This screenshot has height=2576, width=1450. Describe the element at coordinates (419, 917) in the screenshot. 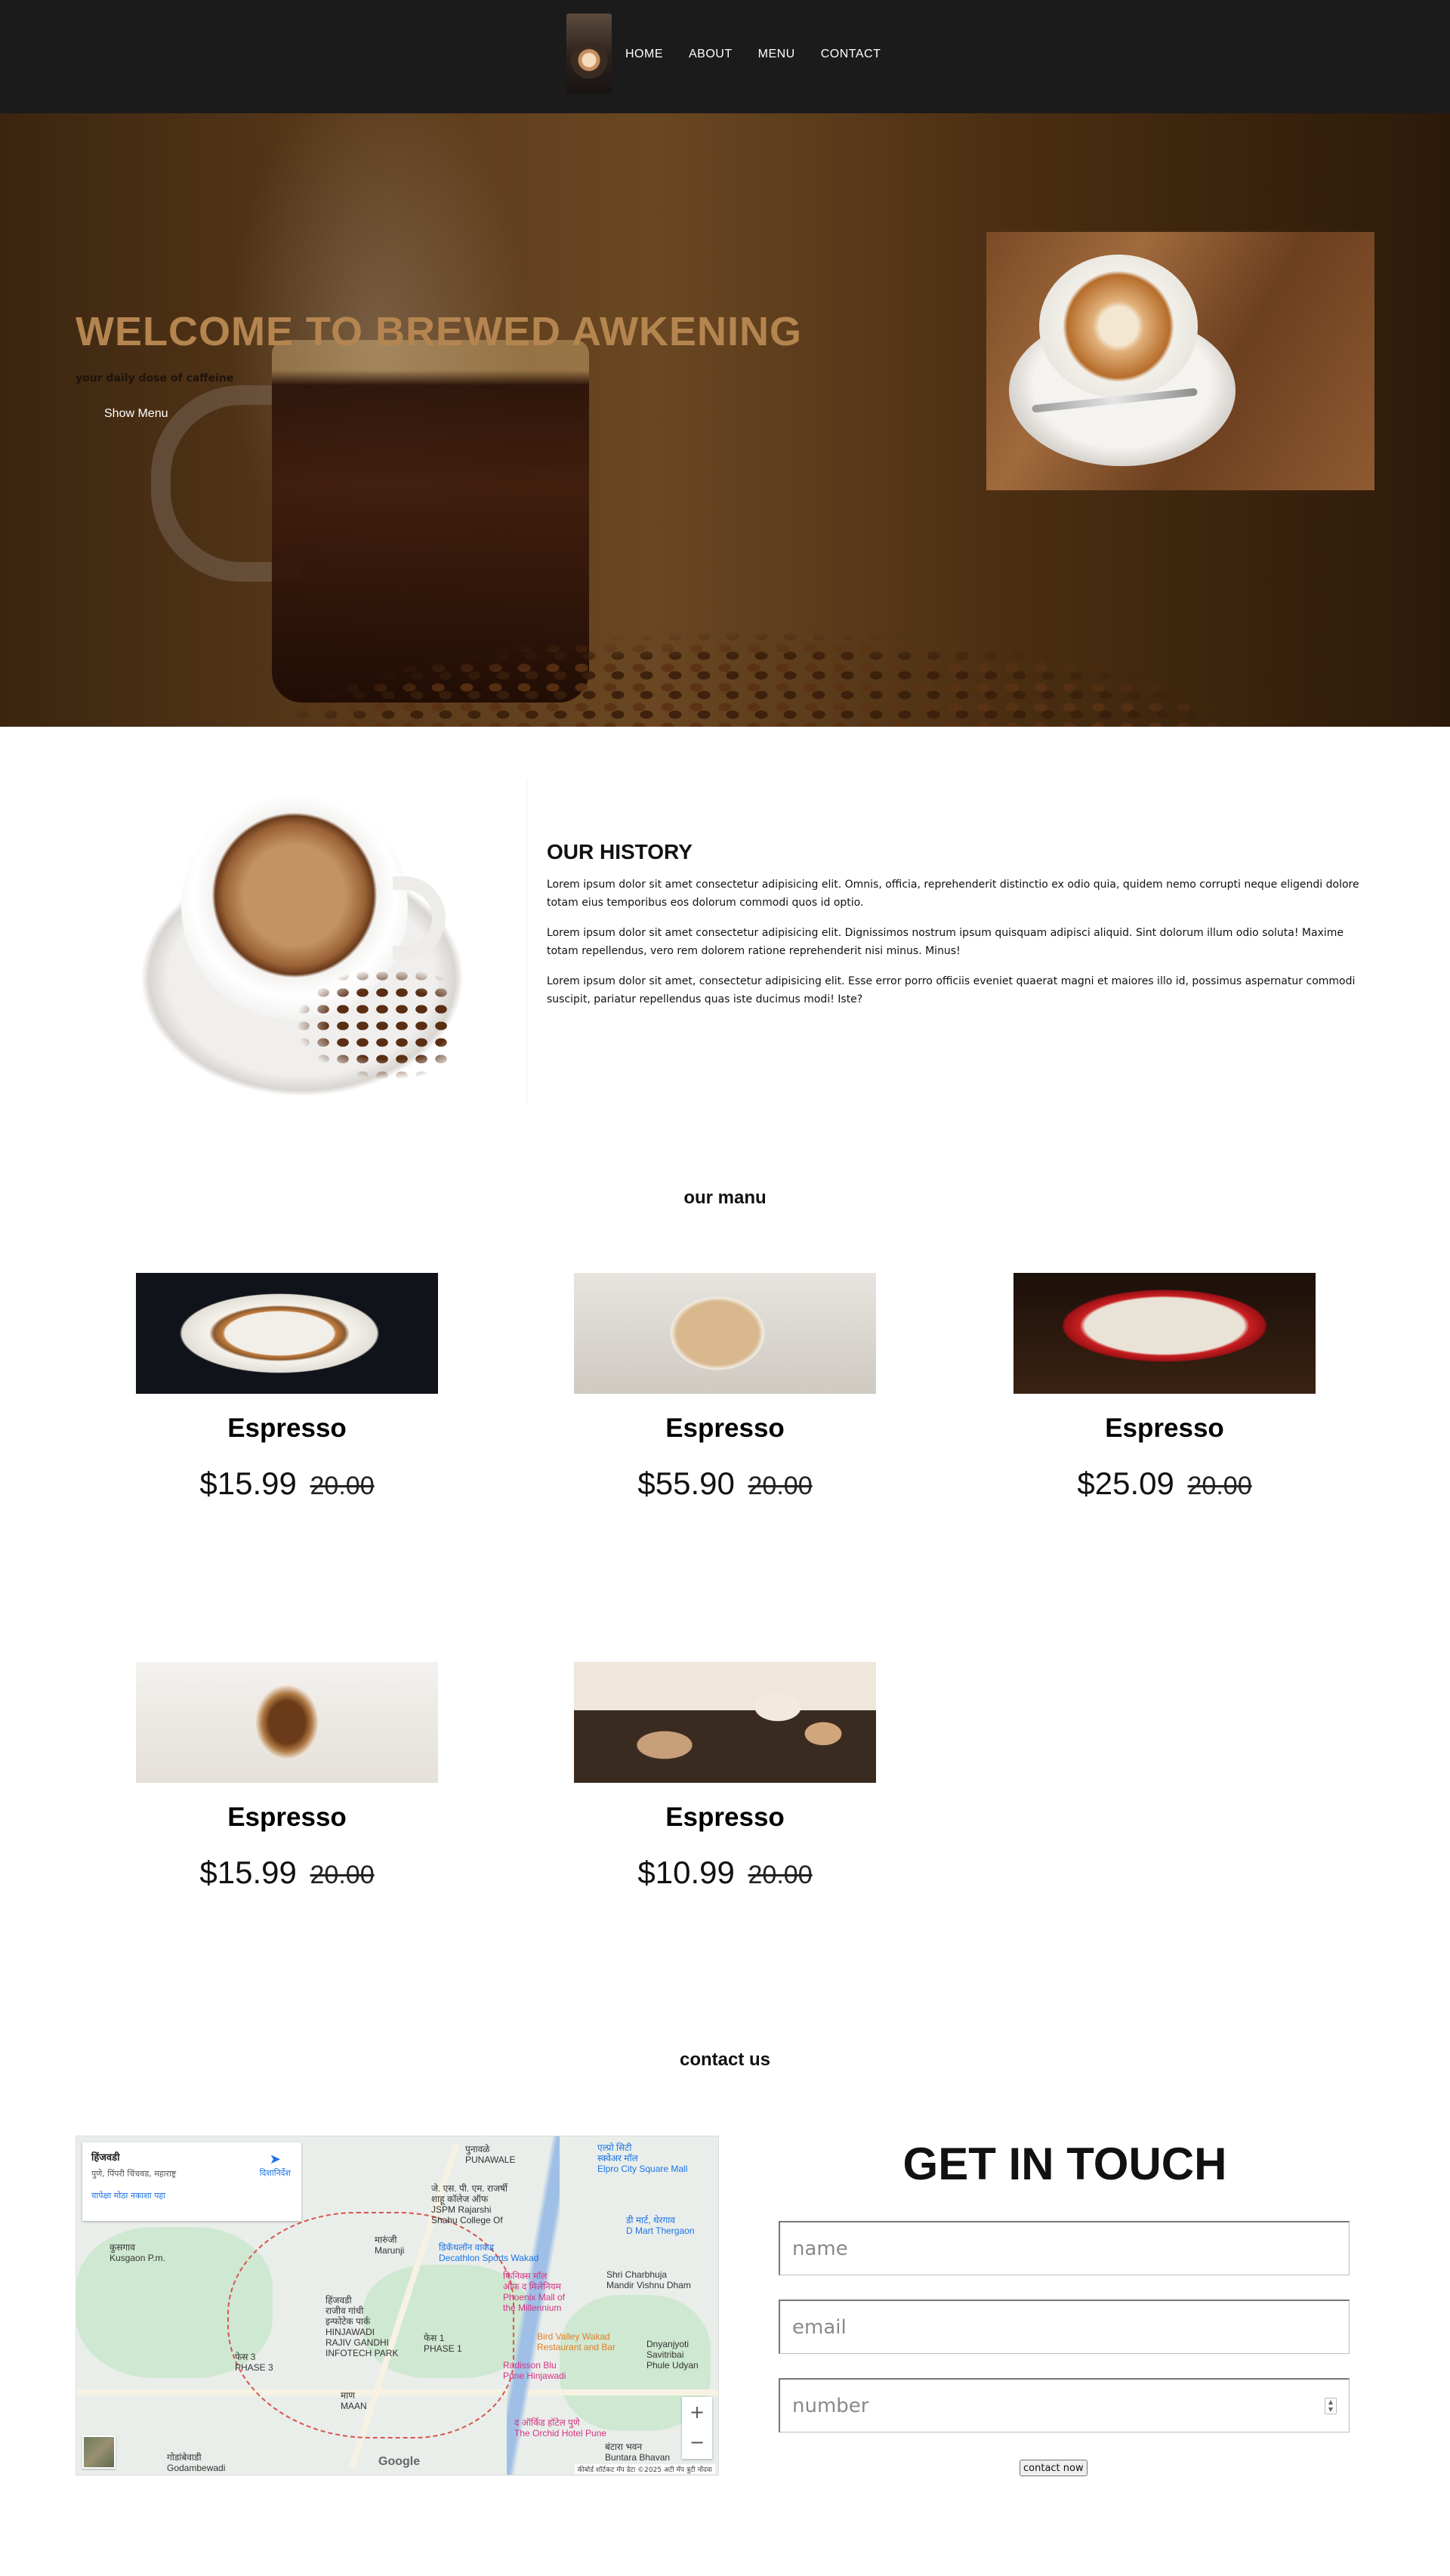

I see `history-cup-handle` at that location.